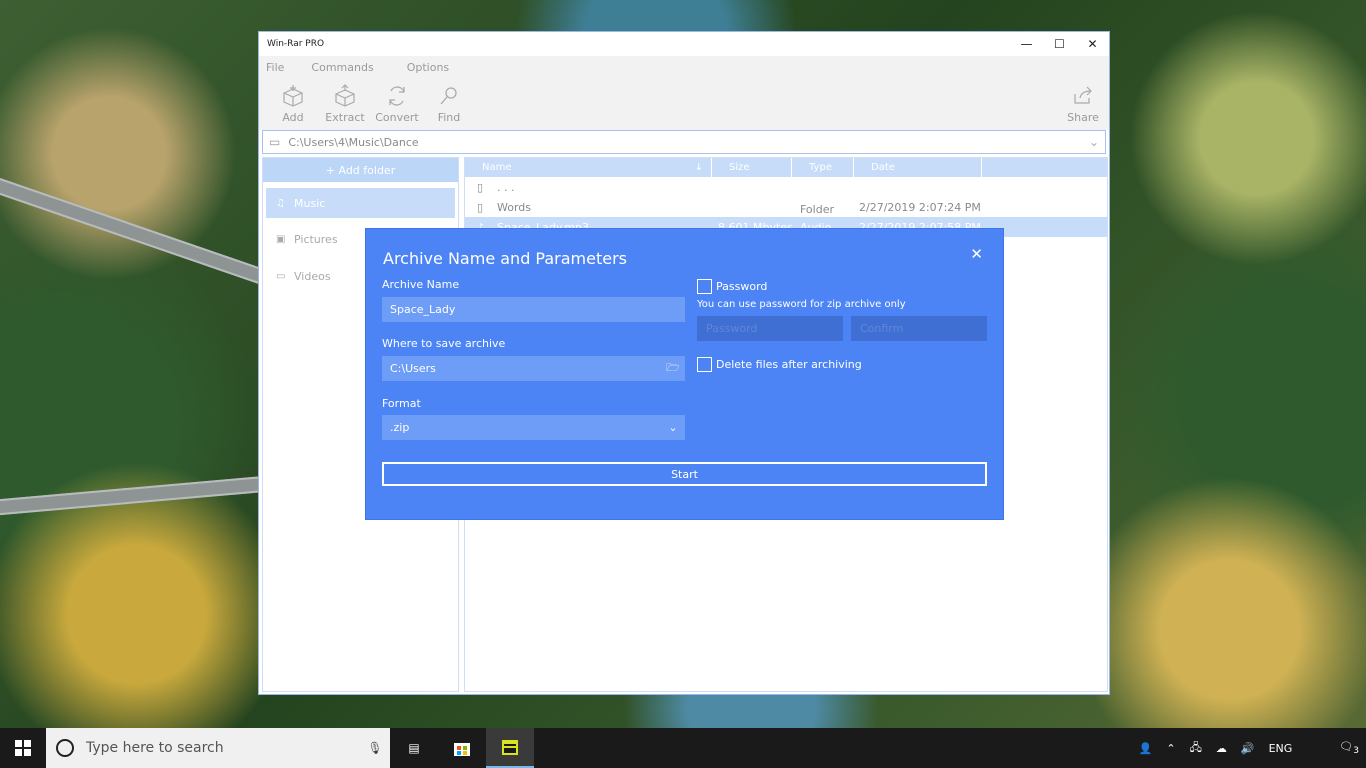  Describe the element at coordinates (533, 427) in the screenshot. I see `format-select: .zip ⌄` at that location.